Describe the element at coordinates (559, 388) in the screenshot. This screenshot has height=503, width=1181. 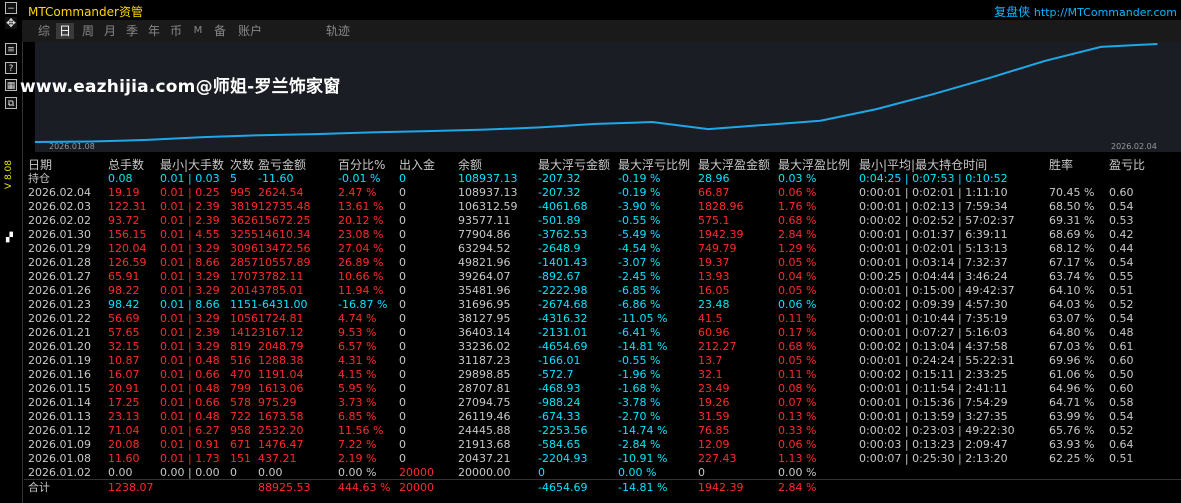
I see `table-row-cell: -468.93` at that location.